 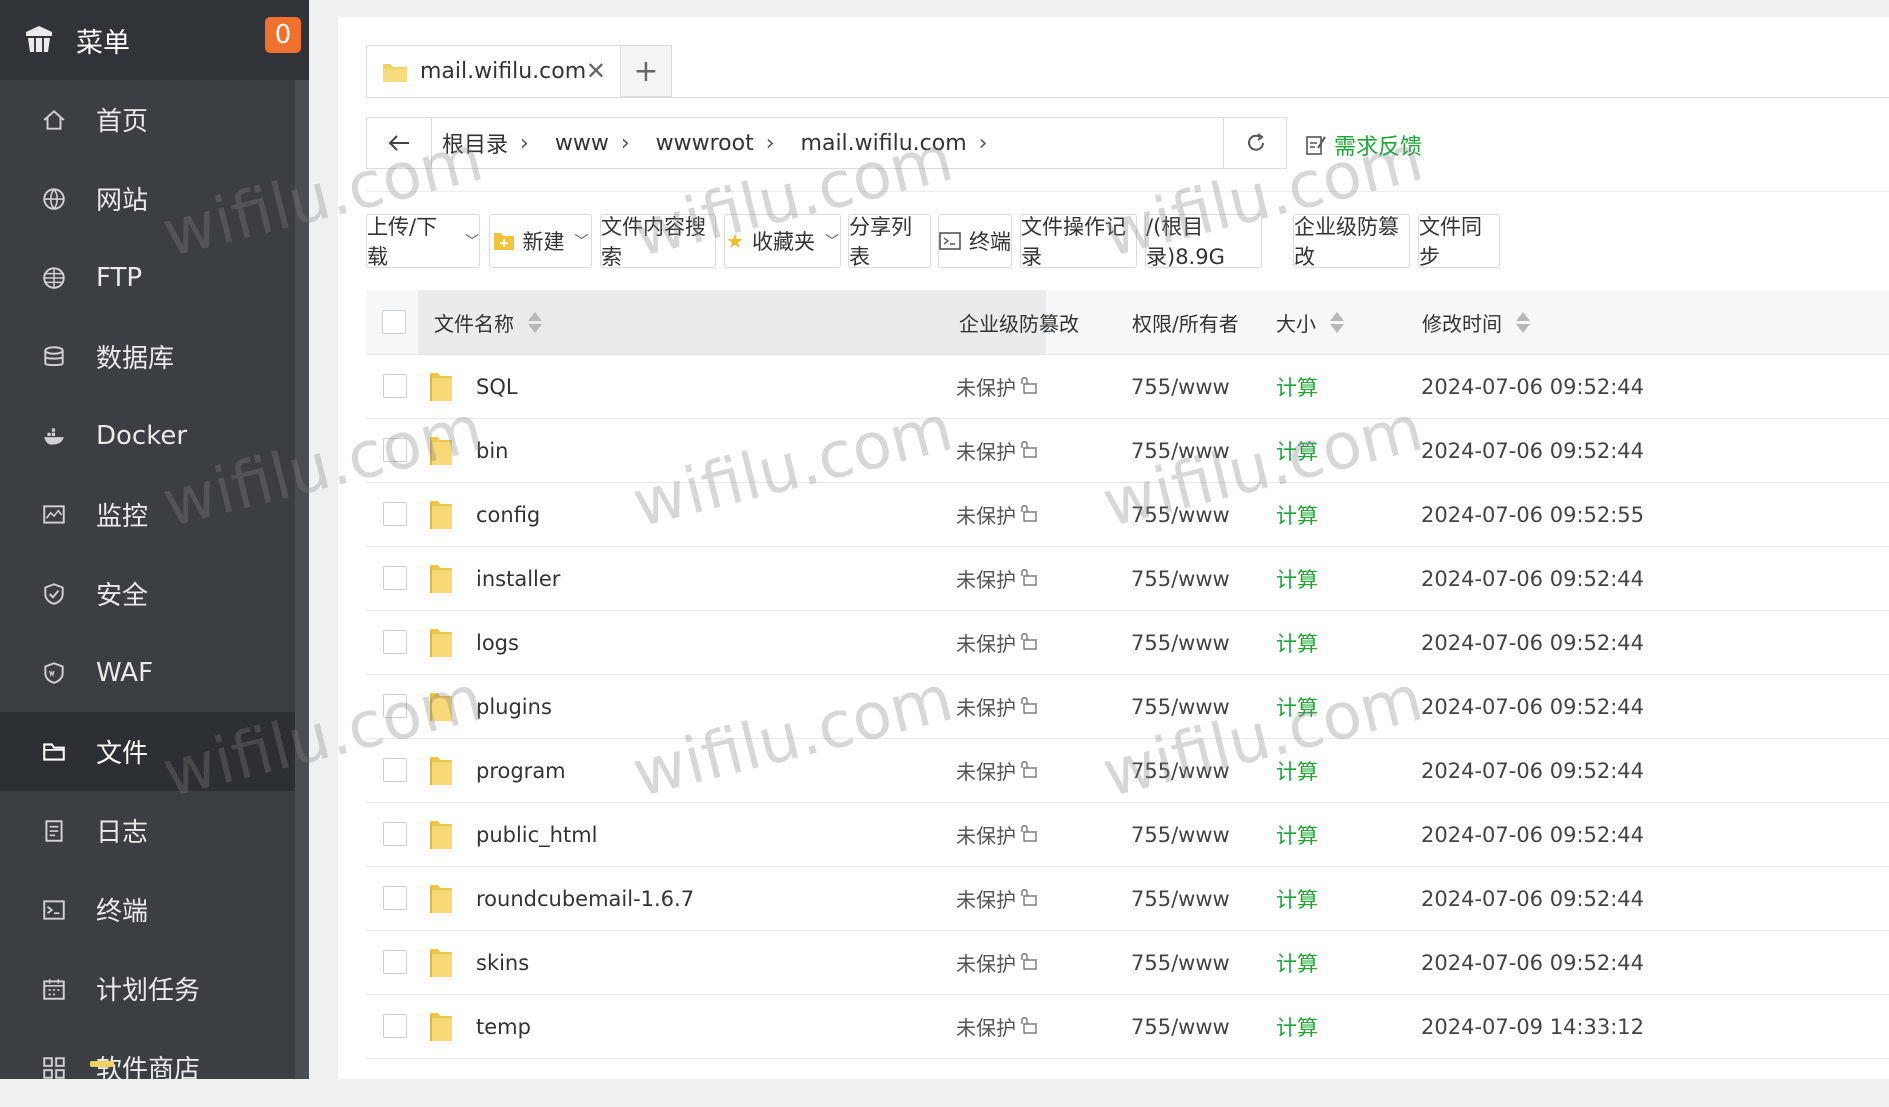 I want to click on sidebar-item-3: 数据库, so click(x=147, y=356).